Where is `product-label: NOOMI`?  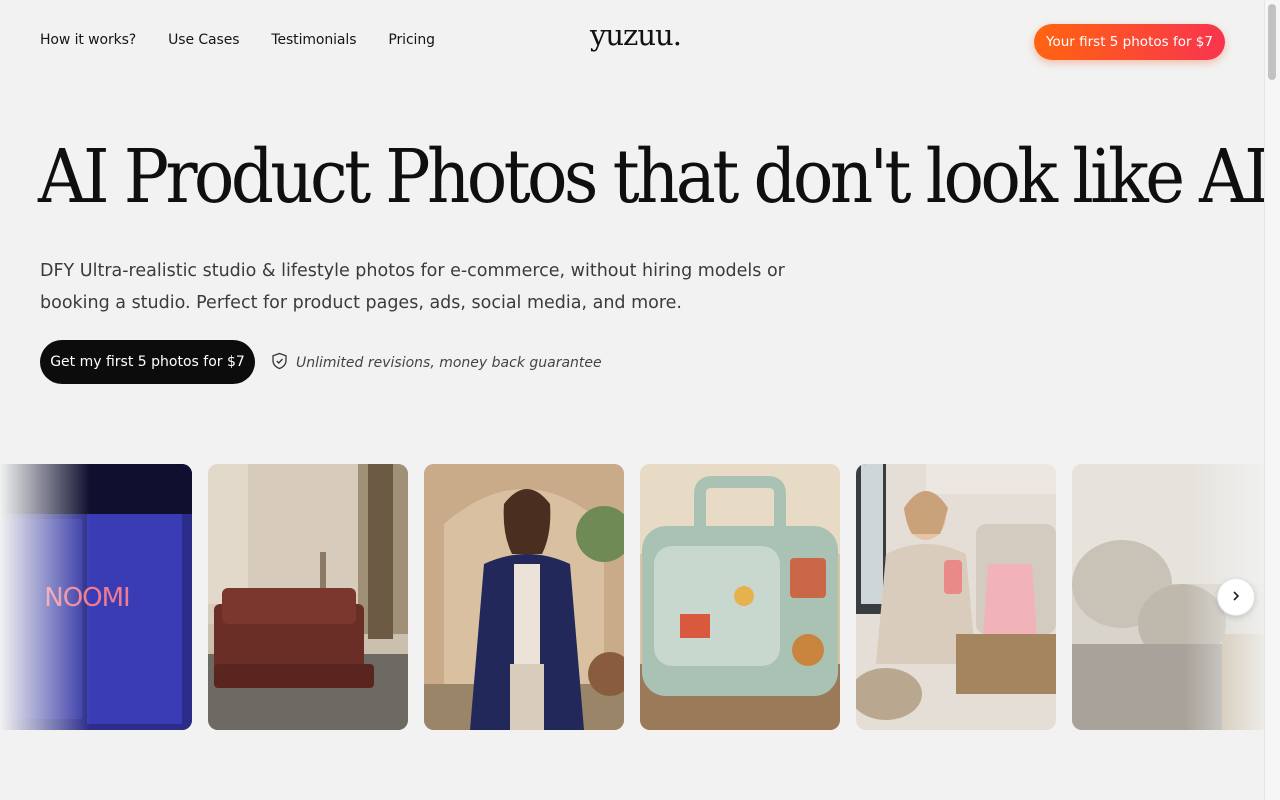
product-label: NOOMI is located at coordinates (86, 598).